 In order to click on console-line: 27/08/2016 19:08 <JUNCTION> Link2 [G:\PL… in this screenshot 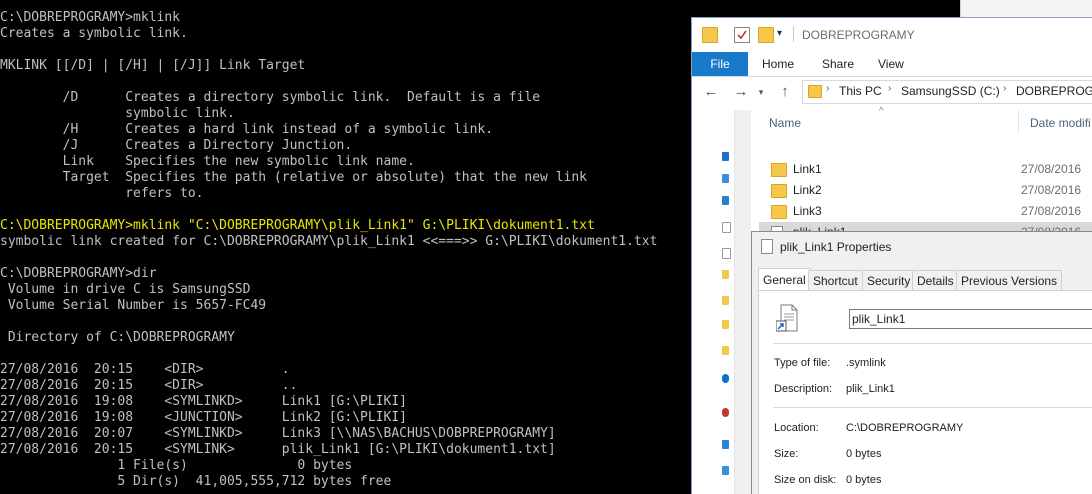, I will do `click(203, 417)`.